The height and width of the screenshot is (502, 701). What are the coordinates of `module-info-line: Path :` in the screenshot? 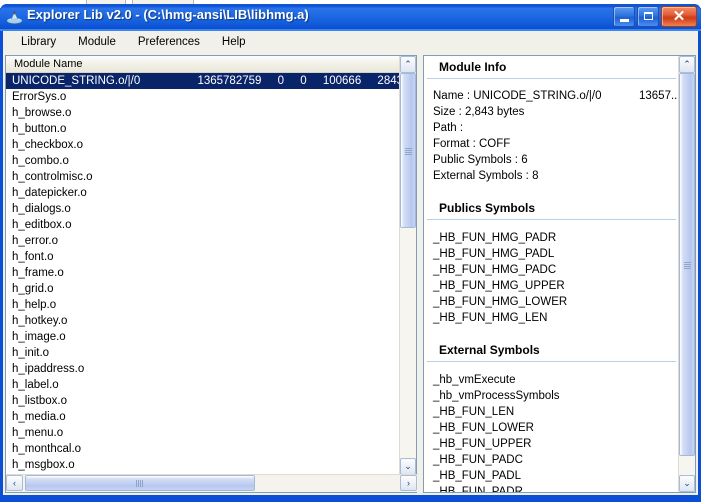 It's located at (448, 128).